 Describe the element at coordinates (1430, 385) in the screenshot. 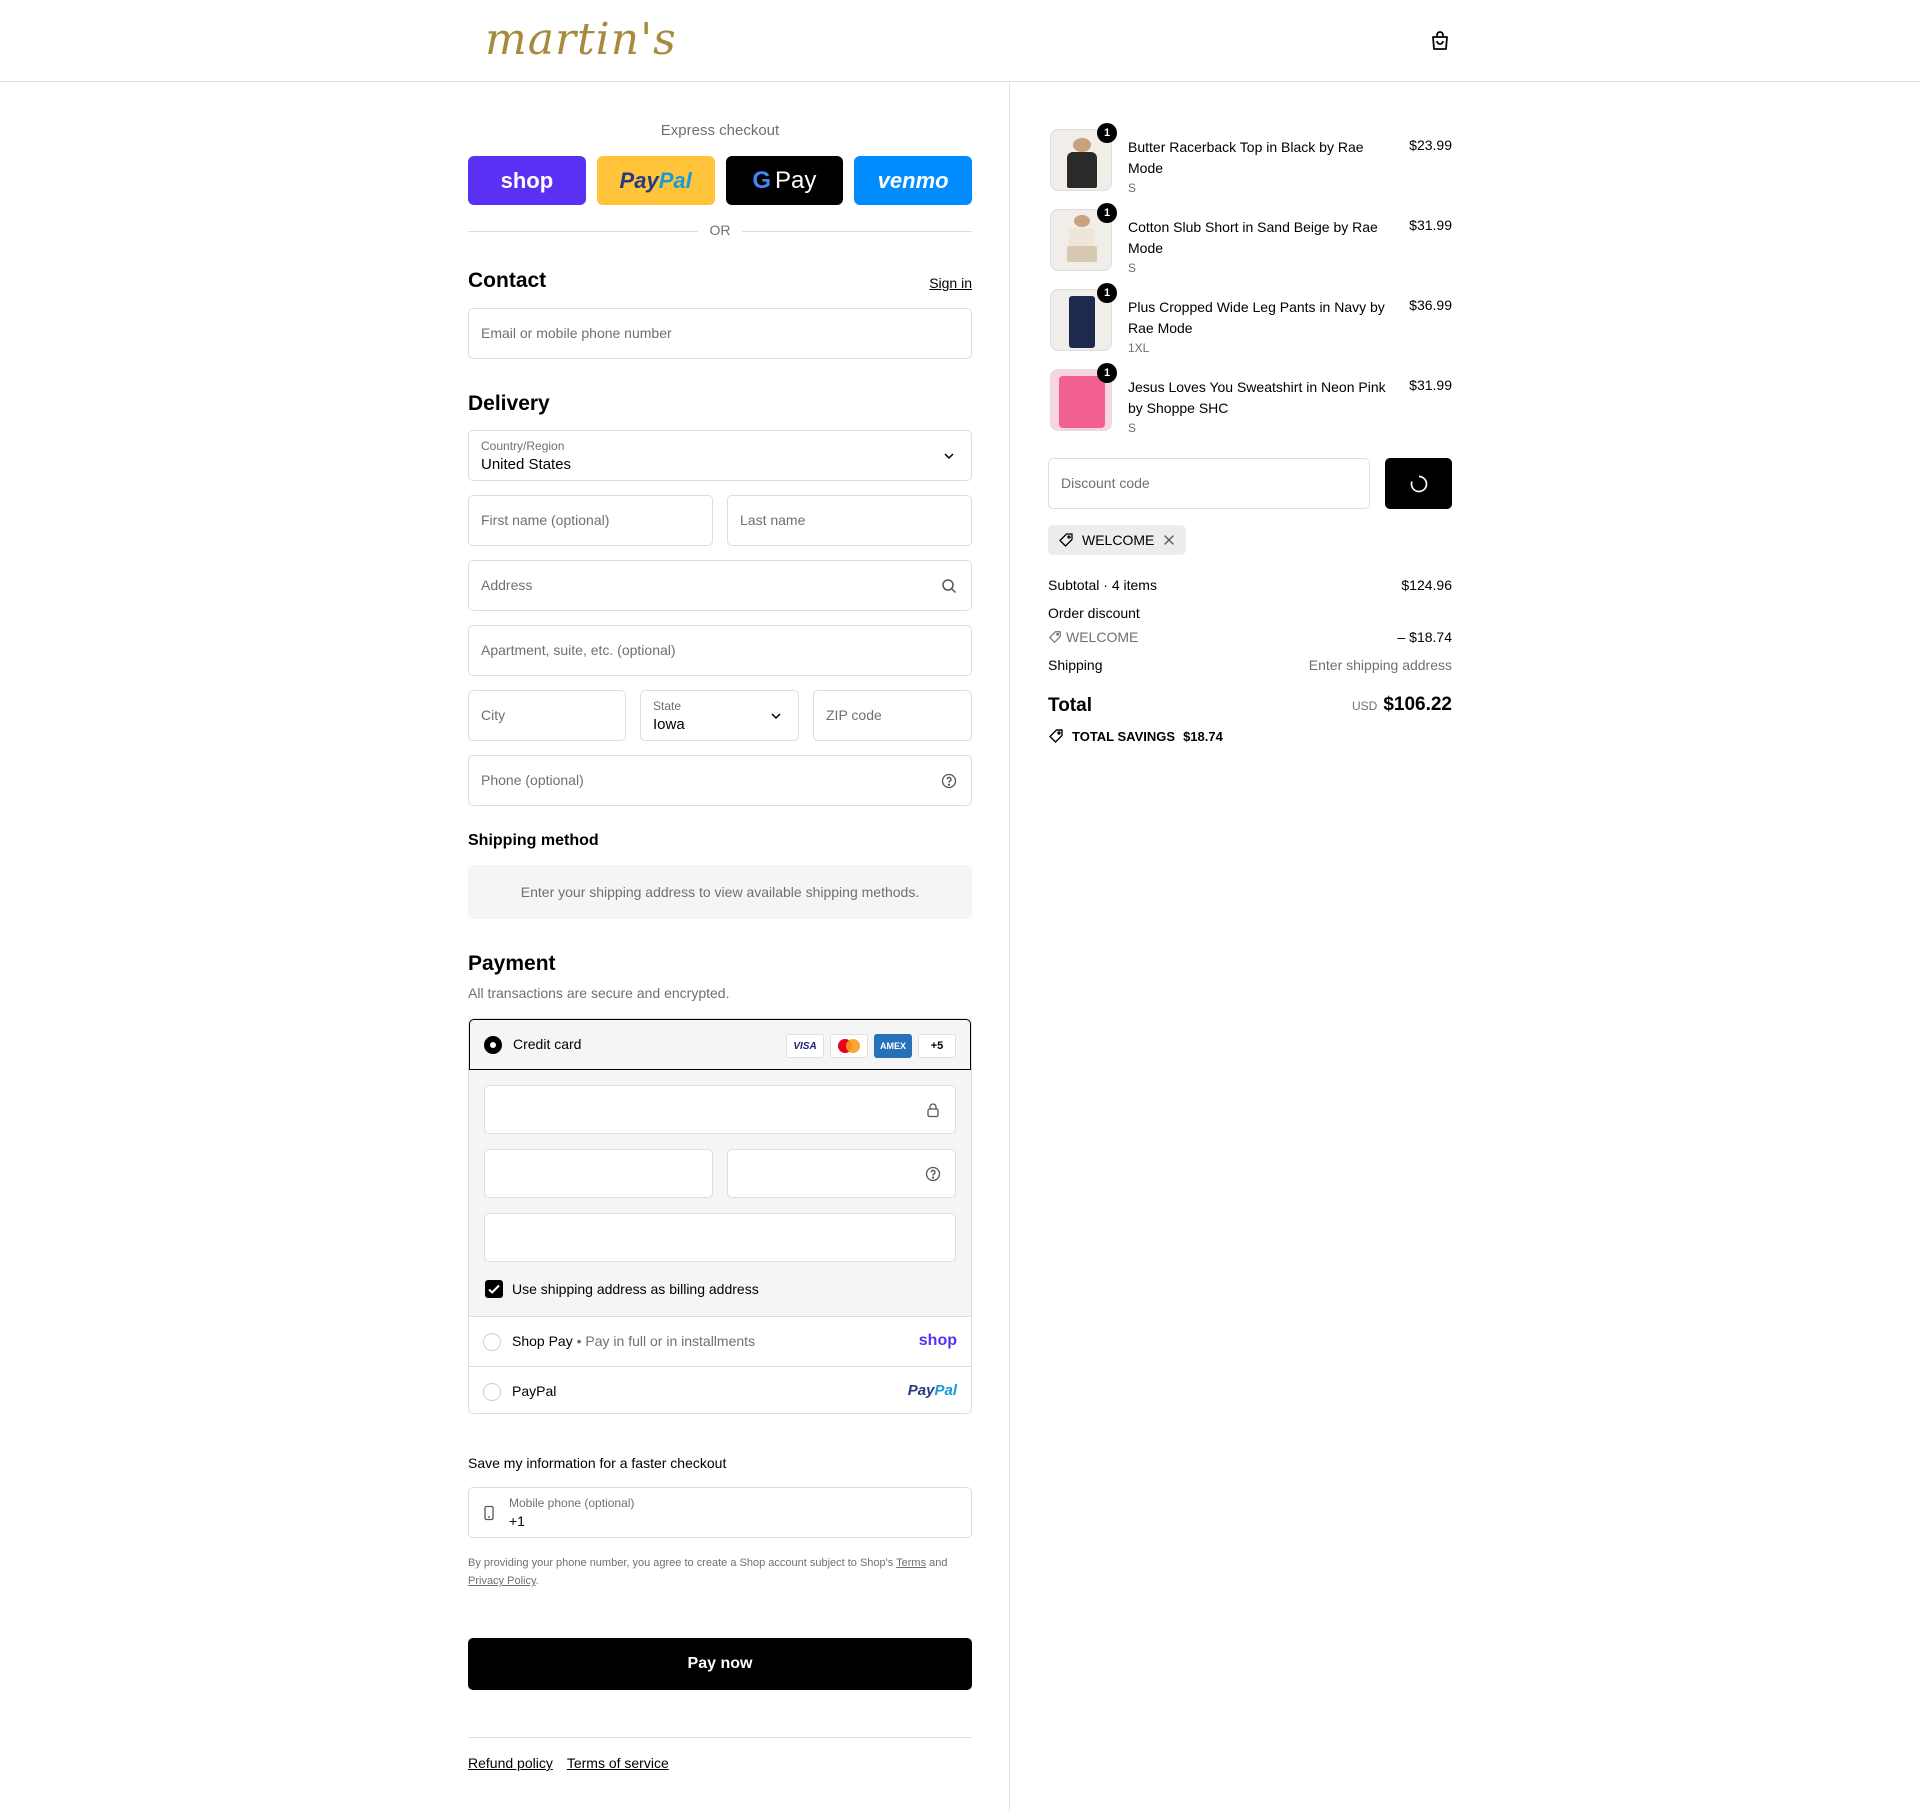

I see `item-price: $31.99` at that location.